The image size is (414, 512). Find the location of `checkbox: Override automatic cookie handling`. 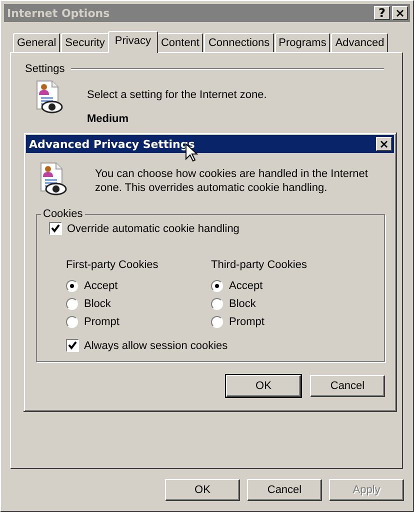

checkbox: Override automatic cookie handling is located at coordinates (211, 228).